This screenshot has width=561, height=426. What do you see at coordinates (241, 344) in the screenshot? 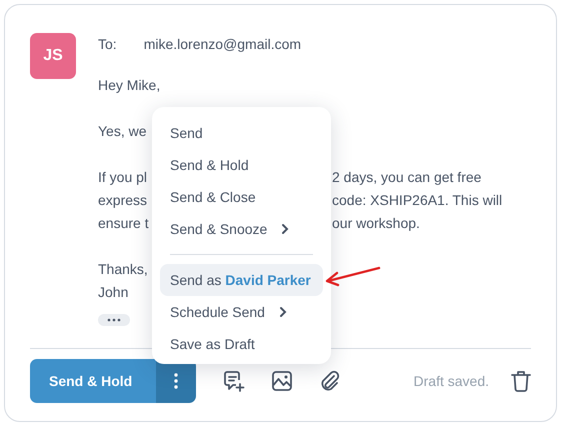
I see `menu-item: Save as Draft` at bounding box center [241, 344].